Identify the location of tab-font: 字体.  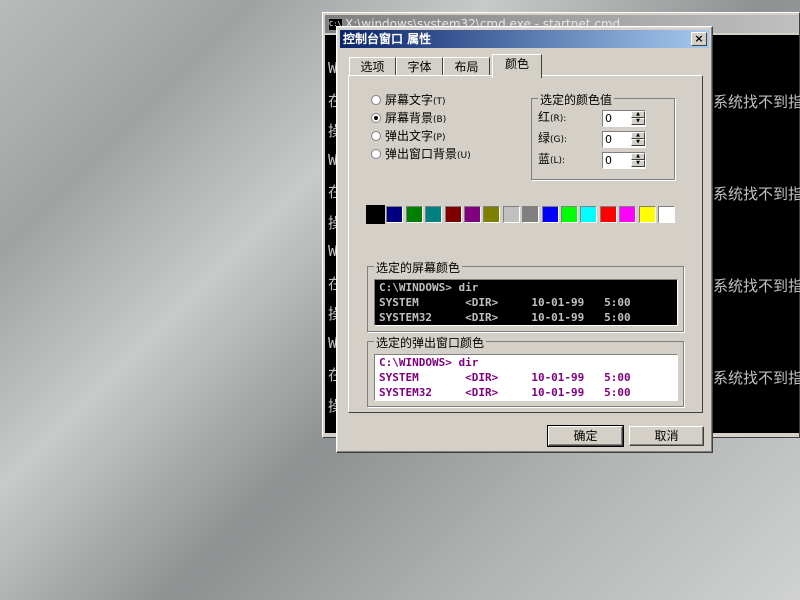
(419, 66).